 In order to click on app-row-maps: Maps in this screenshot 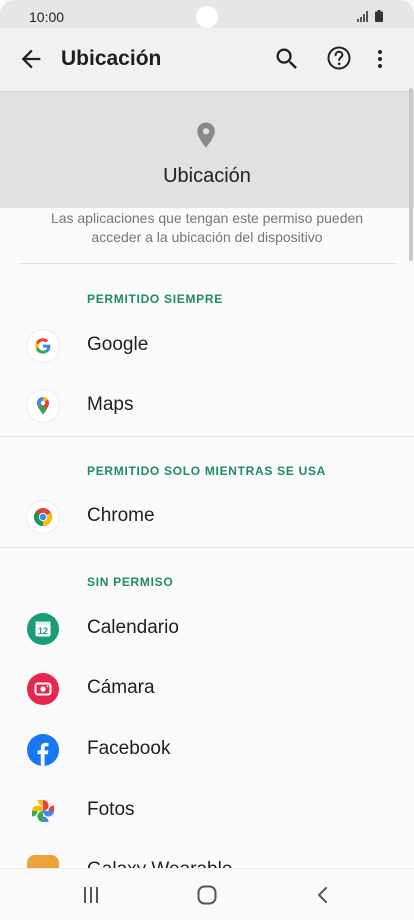, I will do `click(207, 406)`.